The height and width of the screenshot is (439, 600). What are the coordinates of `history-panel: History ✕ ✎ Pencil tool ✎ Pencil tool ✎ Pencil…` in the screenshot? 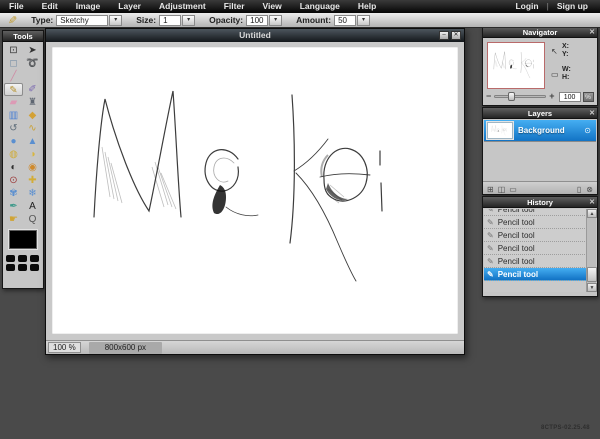 It's located at (540, 246).